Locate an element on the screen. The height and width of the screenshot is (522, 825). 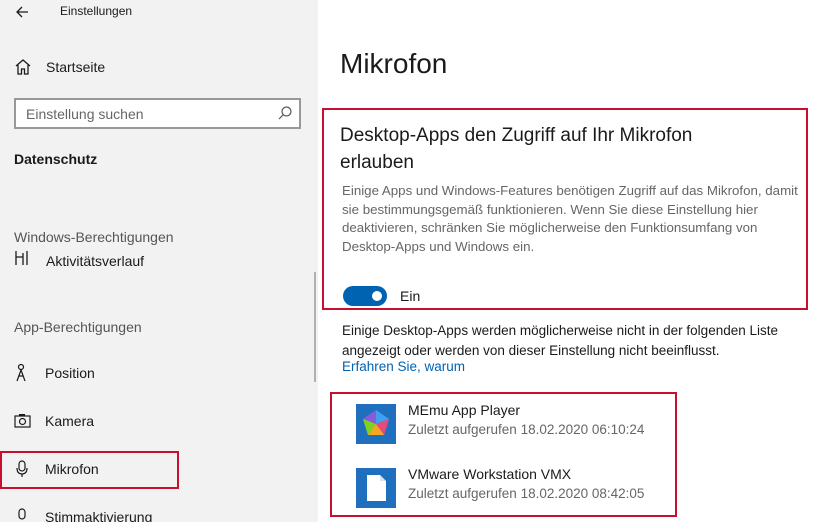
toggle-state-label: Ein is located at coordinates (410, 296).